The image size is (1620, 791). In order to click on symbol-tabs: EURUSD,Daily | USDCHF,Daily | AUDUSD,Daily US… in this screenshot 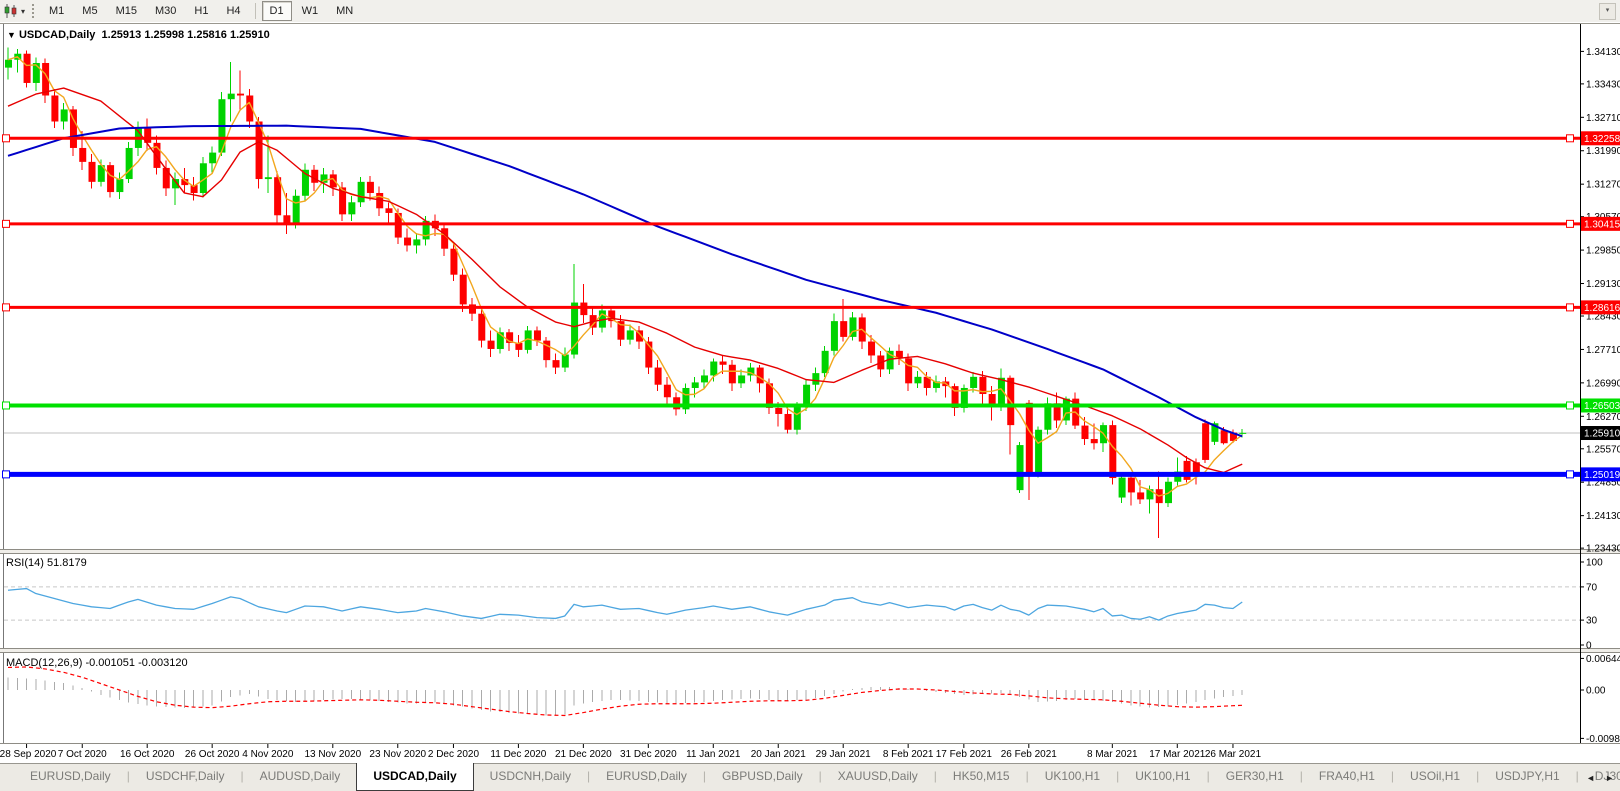, I will do `click(810, 777)`.